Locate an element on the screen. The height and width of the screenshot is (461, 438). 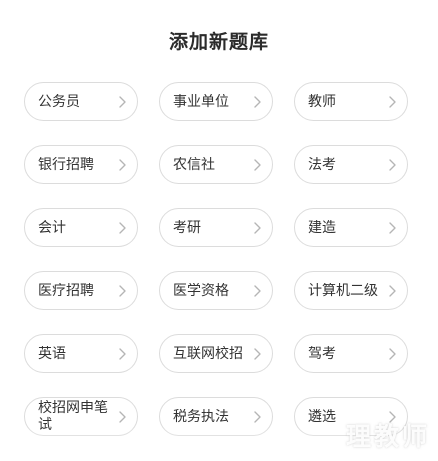
category-chip: 会计 is located at coordinates (81, 227).